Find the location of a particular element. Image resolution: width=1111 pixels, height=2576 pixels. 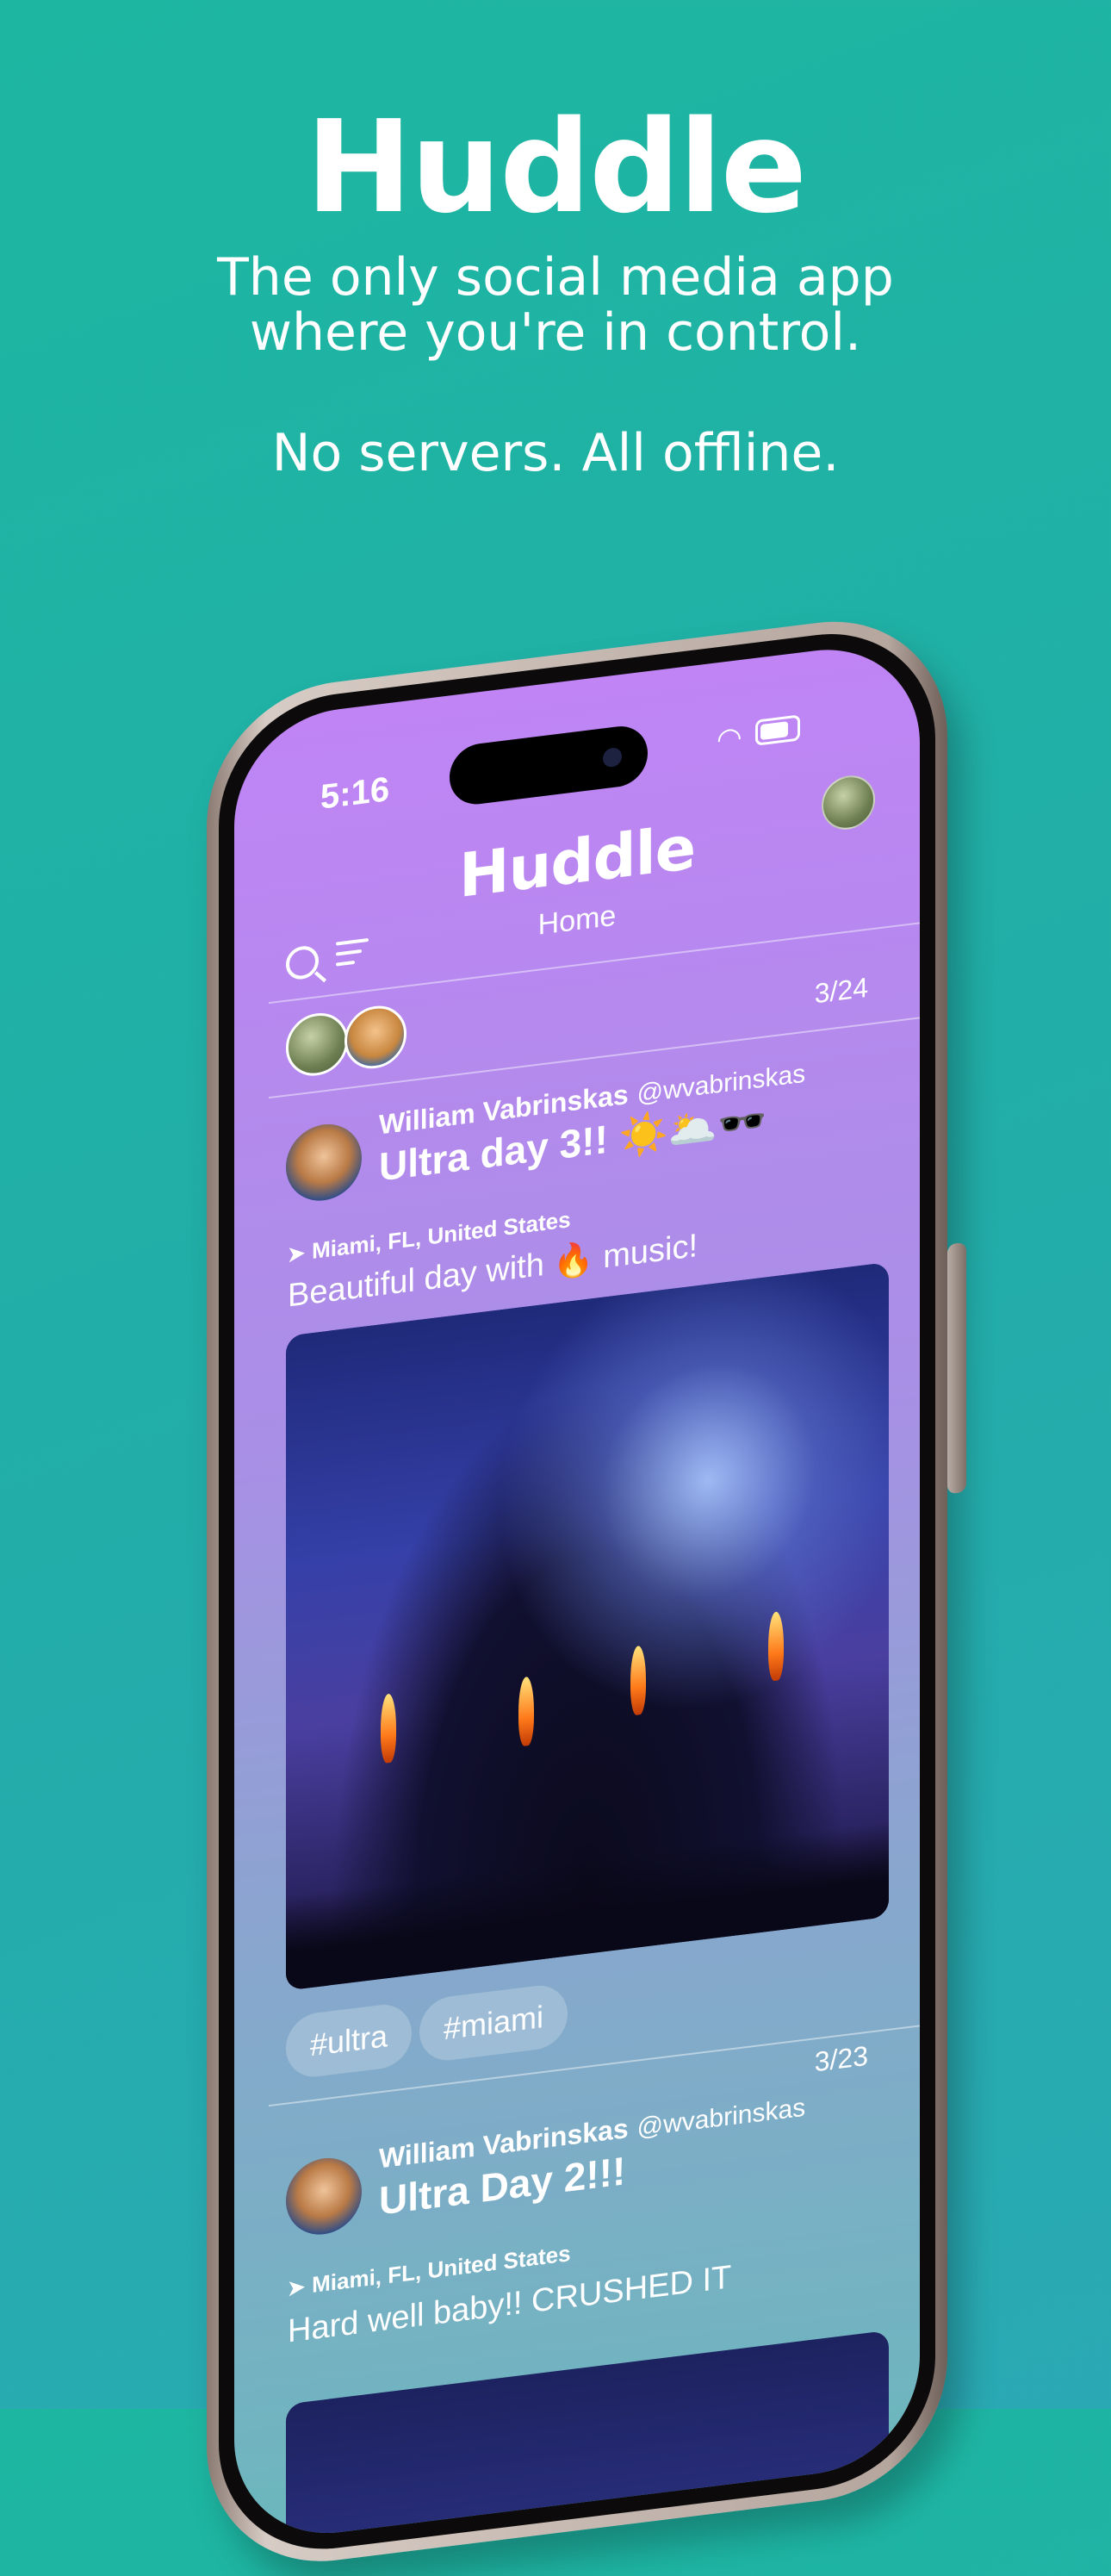

camera-icon is located at coordinates (612, 757).